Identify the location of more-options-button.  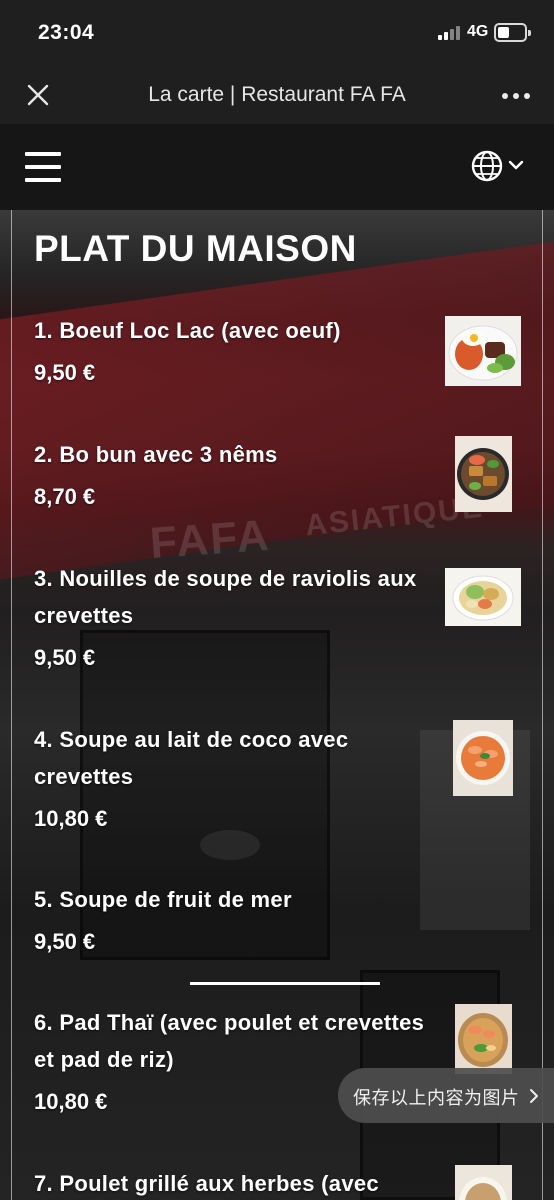
(517, 96).